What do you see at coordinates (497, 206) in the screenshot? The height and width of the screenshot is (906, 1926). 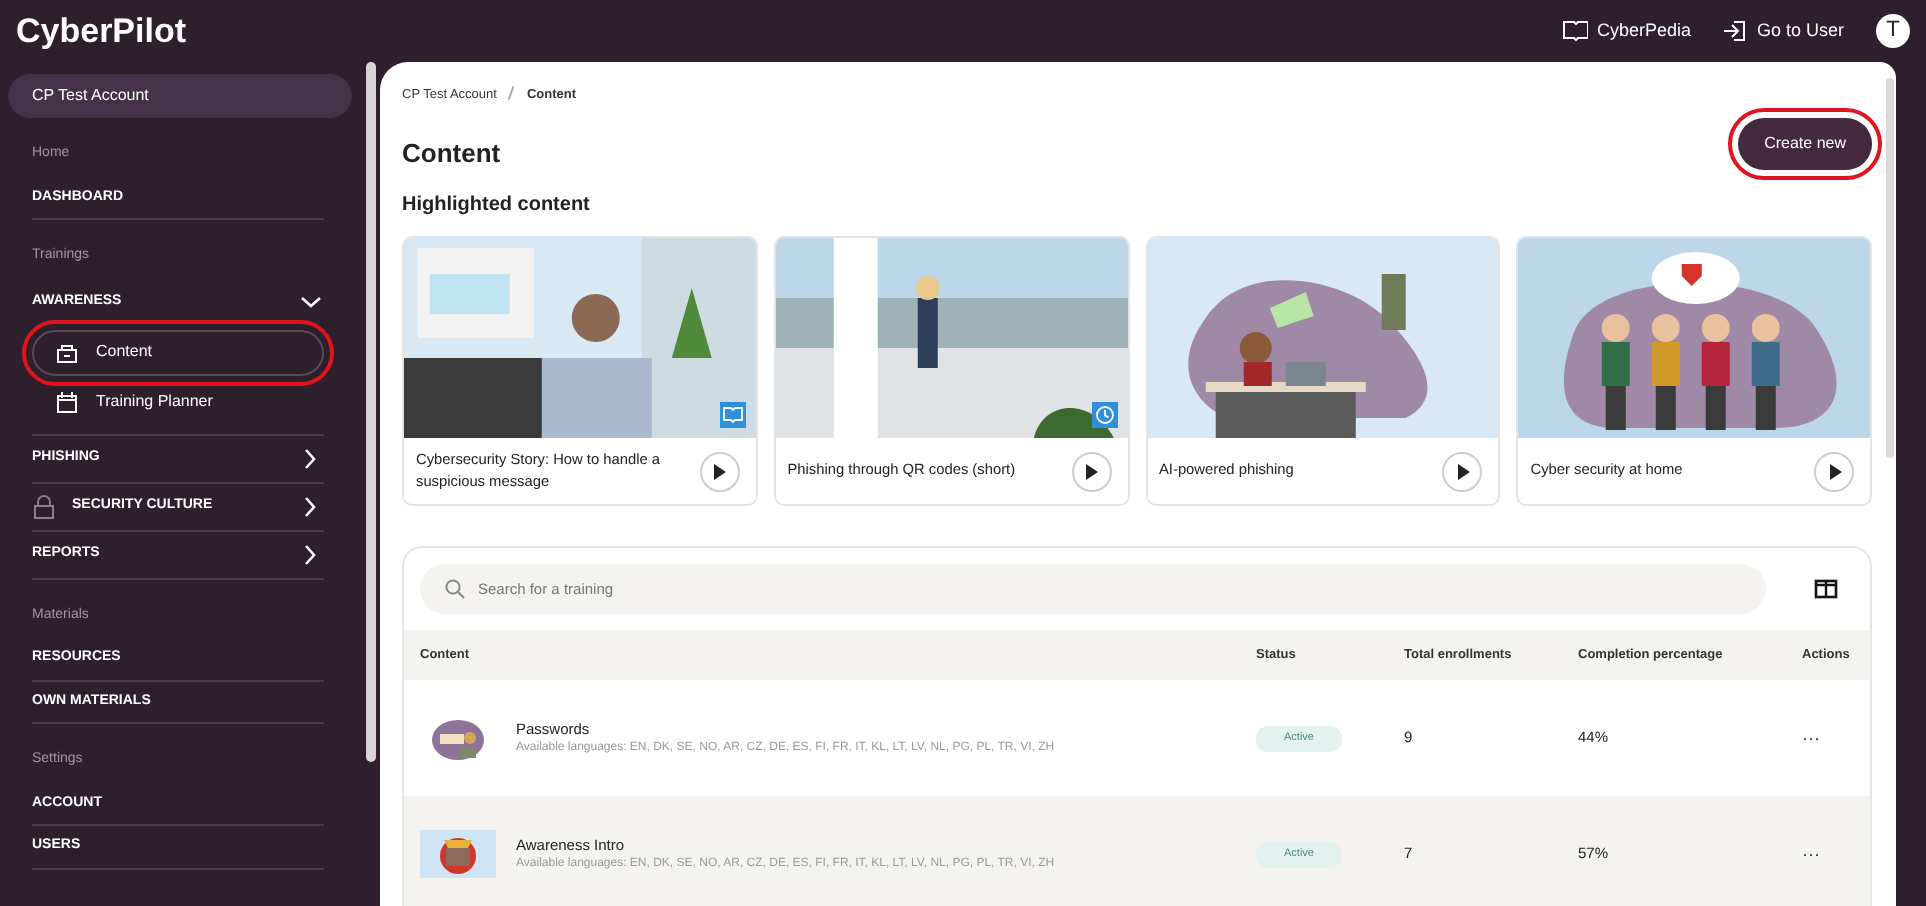 I see `section-heading: Highlighted content` at bounding box center [497, 206].